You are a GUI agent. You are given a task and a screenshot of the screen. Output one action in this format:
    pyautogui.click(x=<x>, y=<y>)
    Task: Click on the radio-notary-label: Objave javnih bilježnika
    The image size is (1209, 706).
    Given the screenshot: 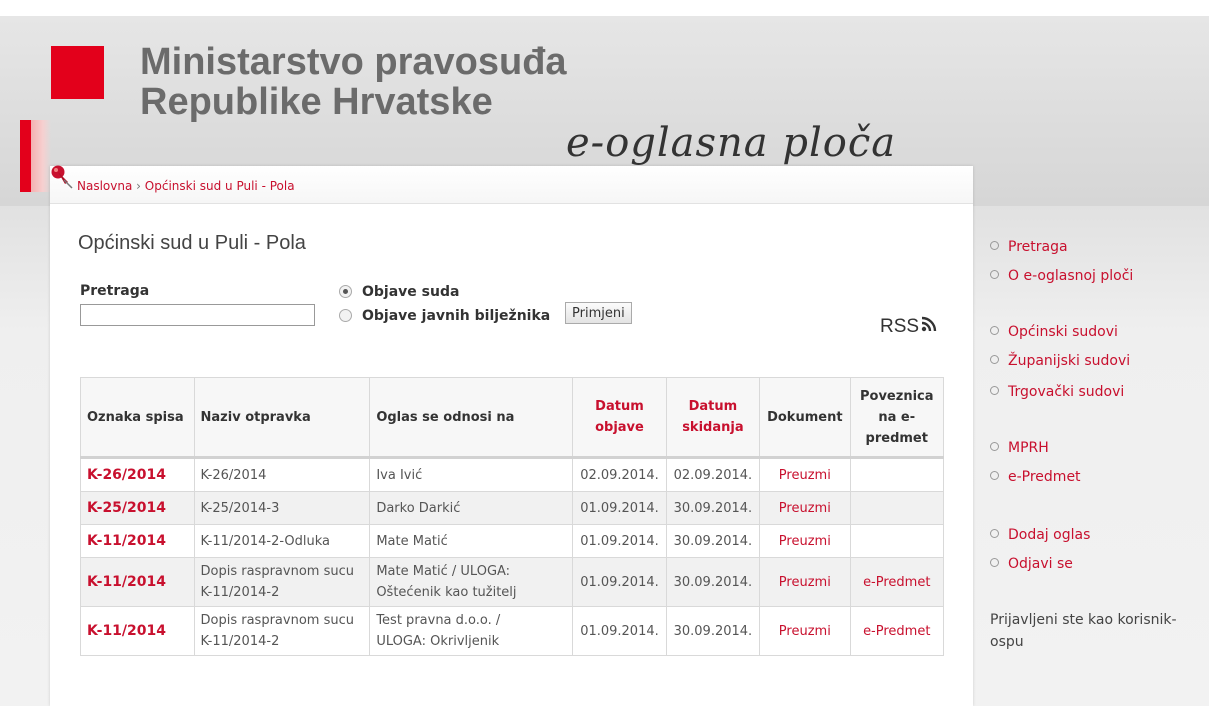 What is the action you would take?
    pyautogui.click(x=456, y=316)
    